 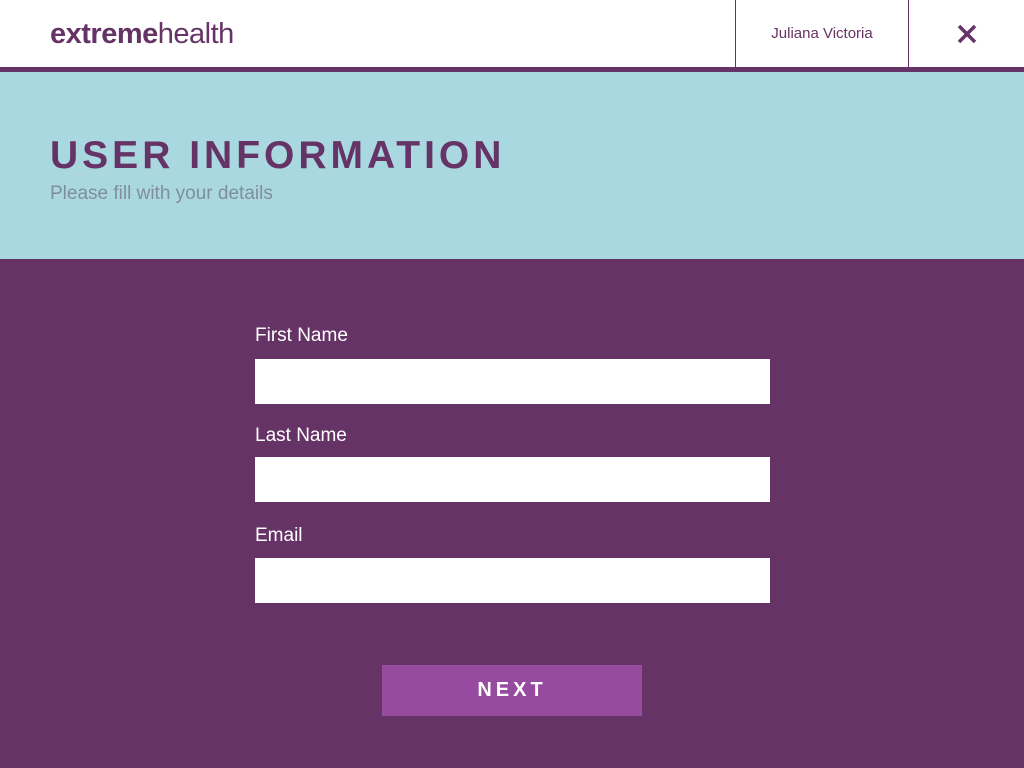 I want to click on top-header: extremehealth Juliana Victoria, so click(x=512, y=33).